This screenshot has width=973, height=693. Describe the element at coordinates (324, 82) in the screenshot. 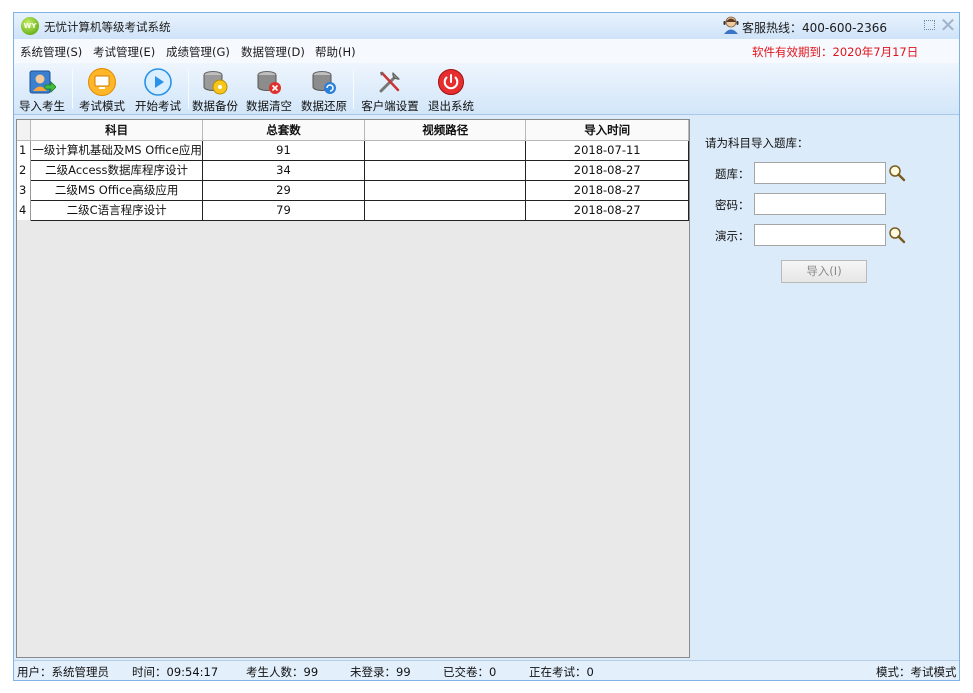

I see `data-restore-icon` at that location.